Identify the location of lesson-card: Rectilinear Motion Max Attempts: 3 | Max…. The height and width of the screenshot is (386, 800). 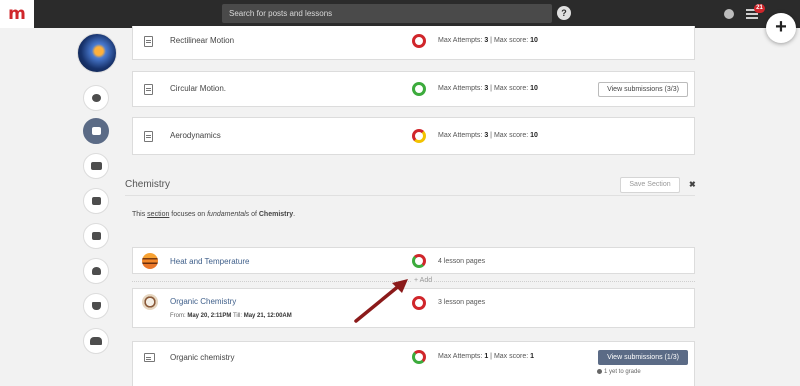
(413, 43).